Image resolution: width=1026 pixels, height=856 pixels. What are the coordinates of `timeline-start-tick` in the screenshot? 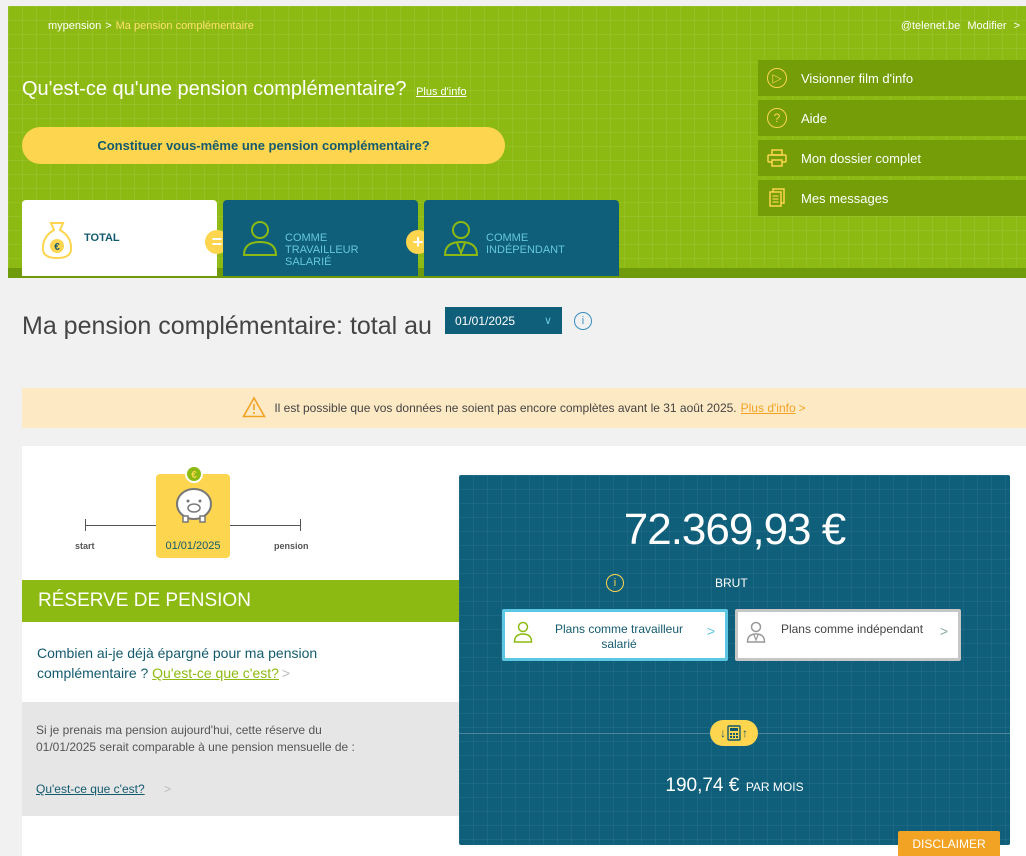 It's located at (85, 525).